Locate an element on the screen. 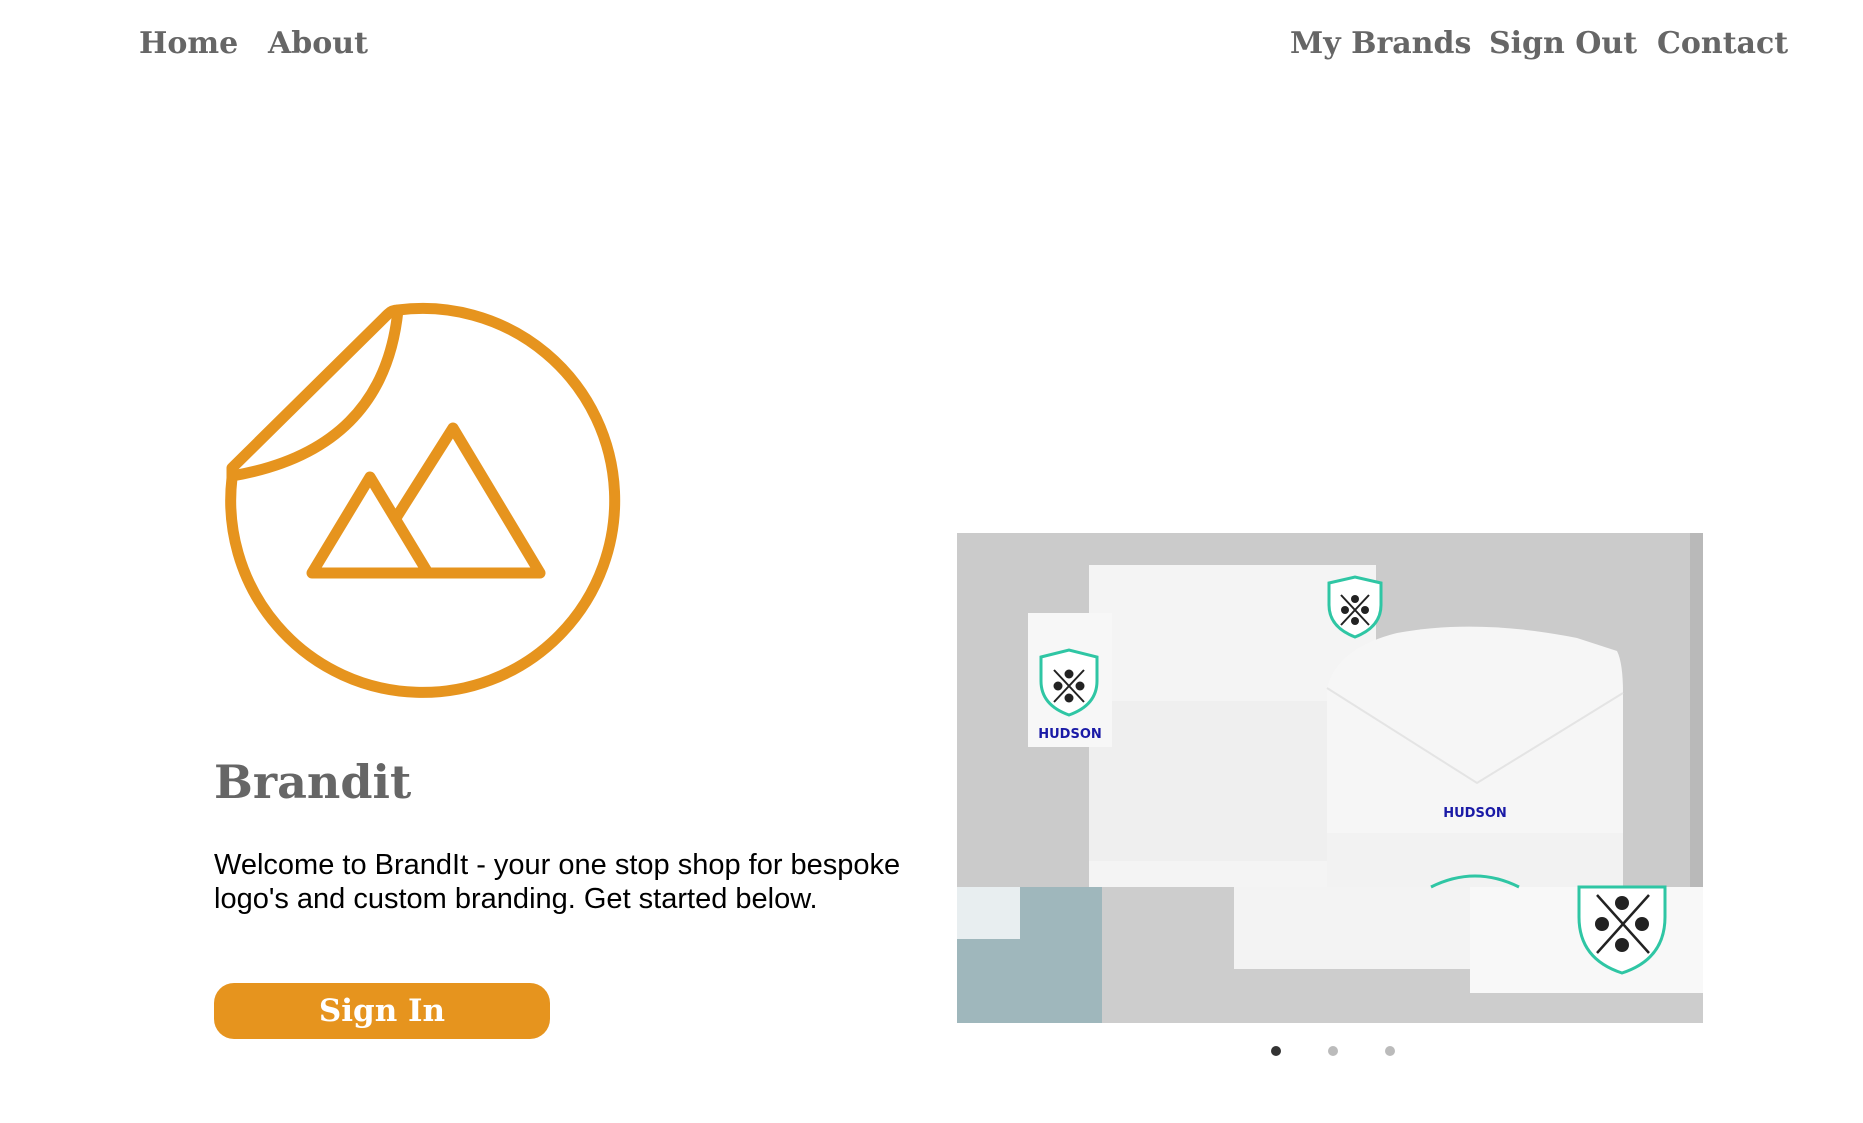  carousel-indicators is located at coordinates (931, 1052).